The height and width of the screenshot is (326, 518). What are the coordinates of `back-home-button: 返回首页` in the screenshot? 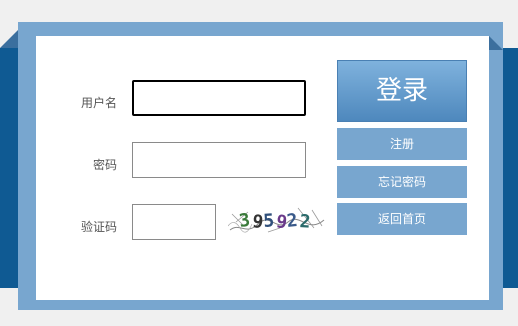 It's located at (402, 219).